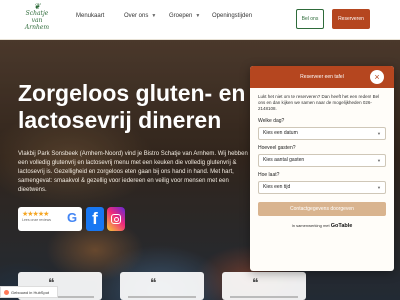 The width and height of the screenshot is (400, 300). I want to click on modal-title: Reserveer een tafel, so click(322, 77).